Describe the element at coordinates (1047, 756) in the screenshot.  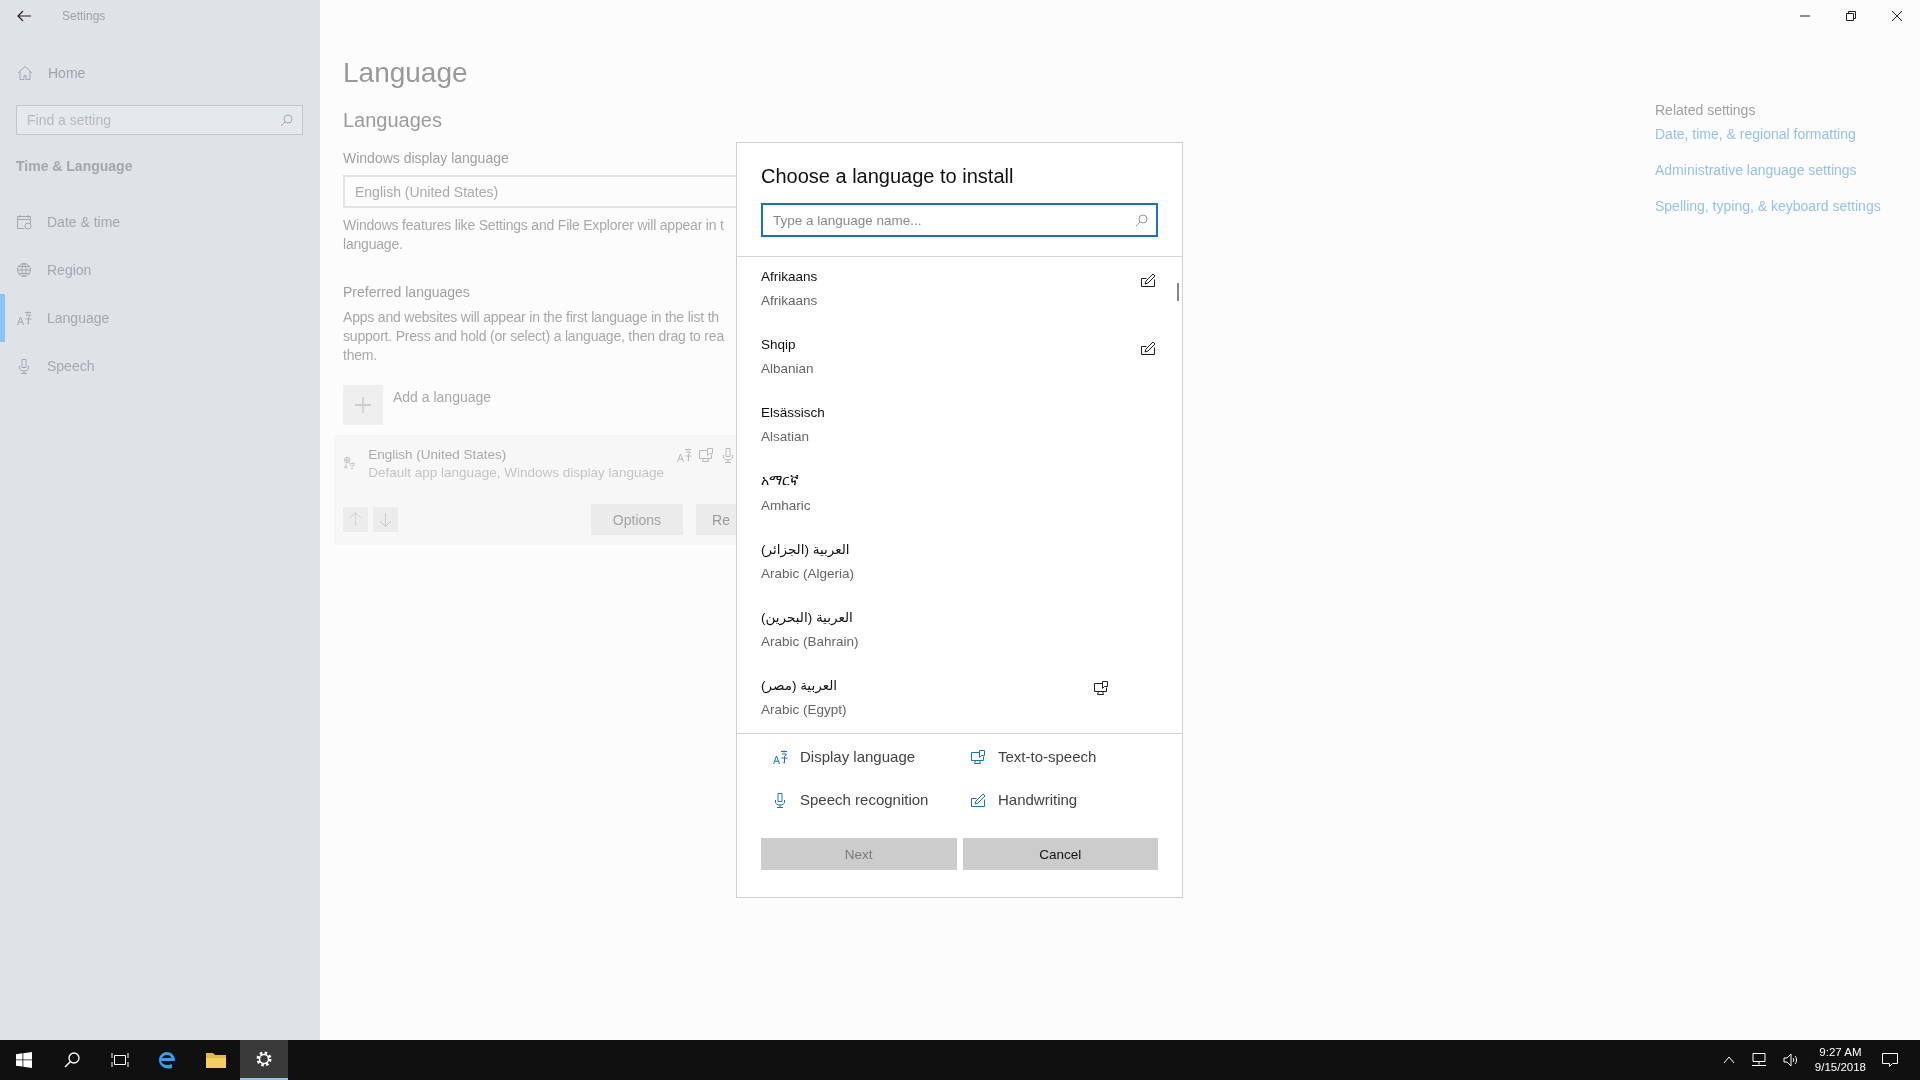
I see `legend-label: Text-to-speech` at that location.